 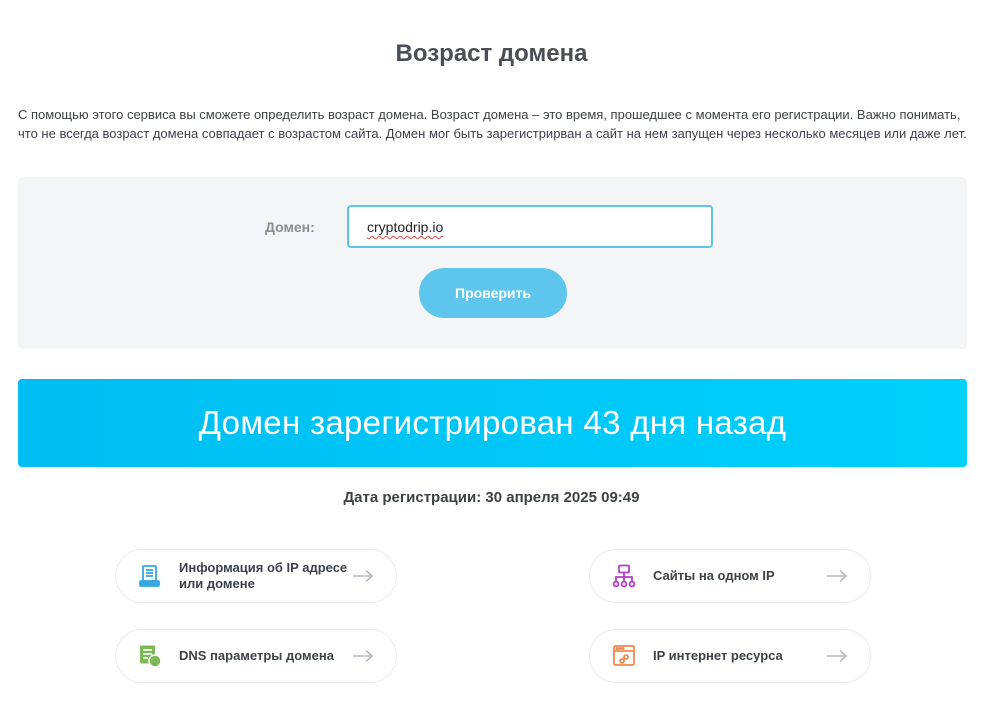 What do you see at coordinates (530, 226) in the screenshot?
I see `domain-input` at bounding box center [530, 226].